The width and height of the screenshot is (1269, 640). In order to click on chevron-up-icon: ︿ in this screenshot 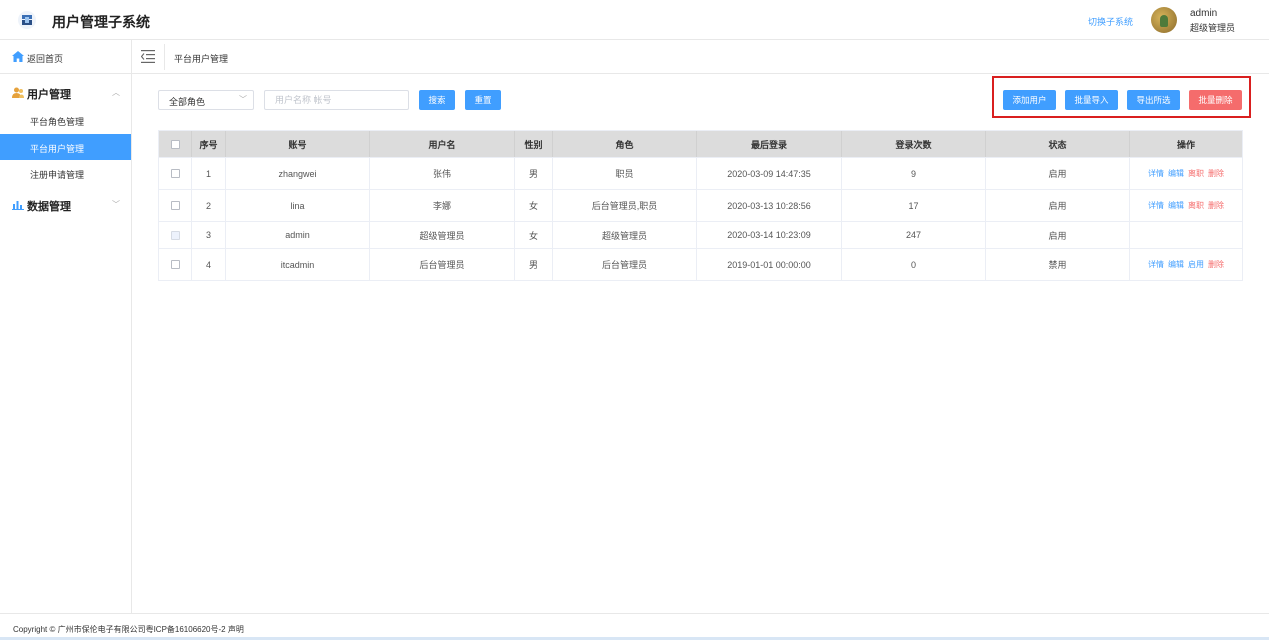, I will do `click(116, 92)`.